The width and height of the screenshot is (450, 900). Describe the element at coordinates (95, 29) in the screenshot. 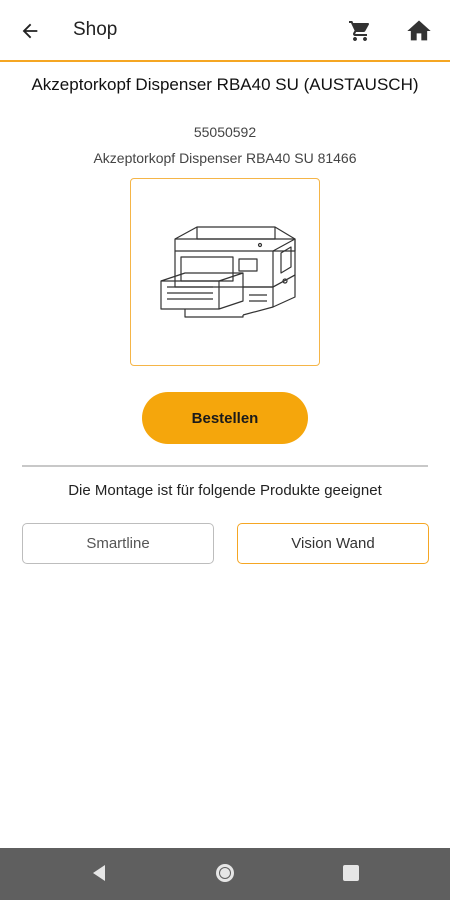

I see `page-title: Shop` at that location.